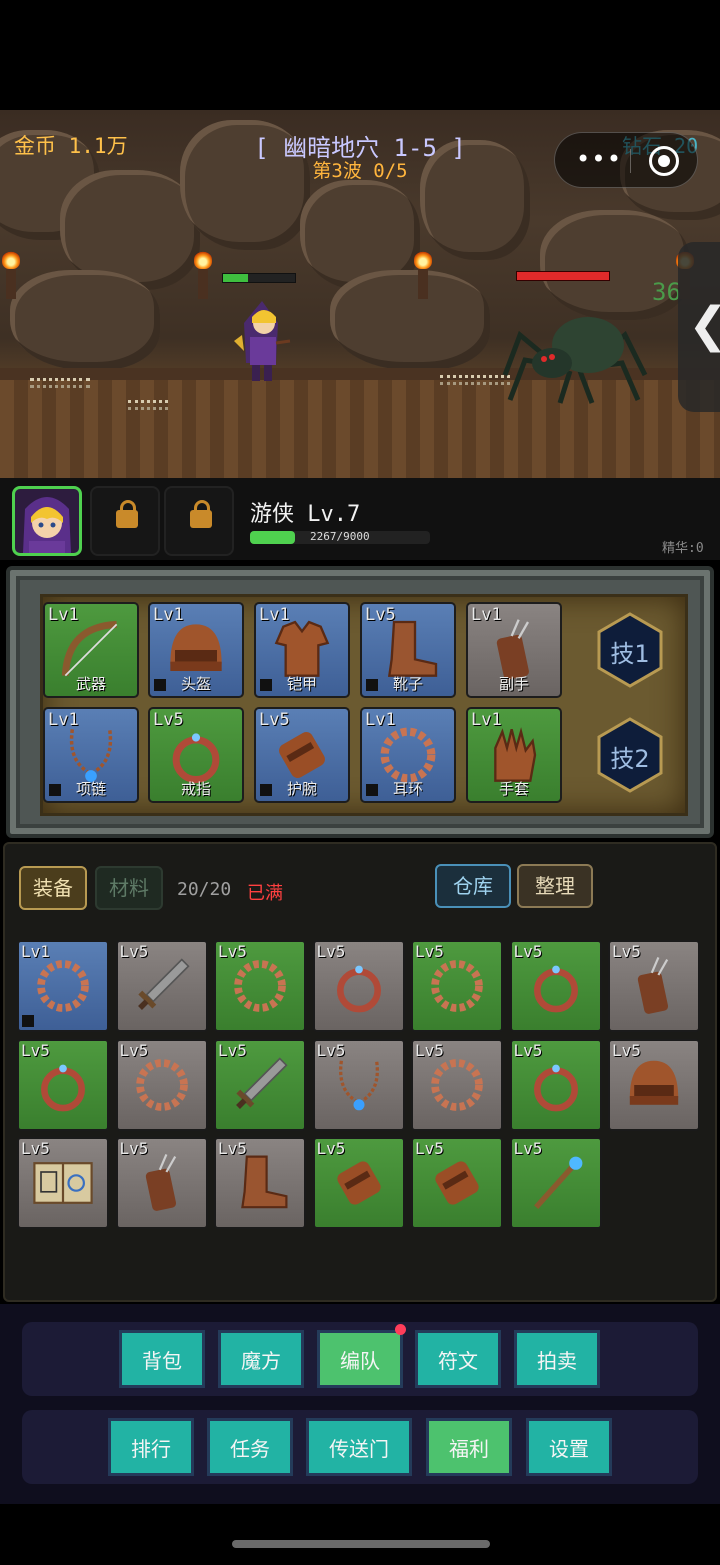 This screenshot has width=720, height=1565. What do you see at coordinates (599, 160) in the screenshot?
I see `more-dots-icon: •••` at bounding box center [599, 160].